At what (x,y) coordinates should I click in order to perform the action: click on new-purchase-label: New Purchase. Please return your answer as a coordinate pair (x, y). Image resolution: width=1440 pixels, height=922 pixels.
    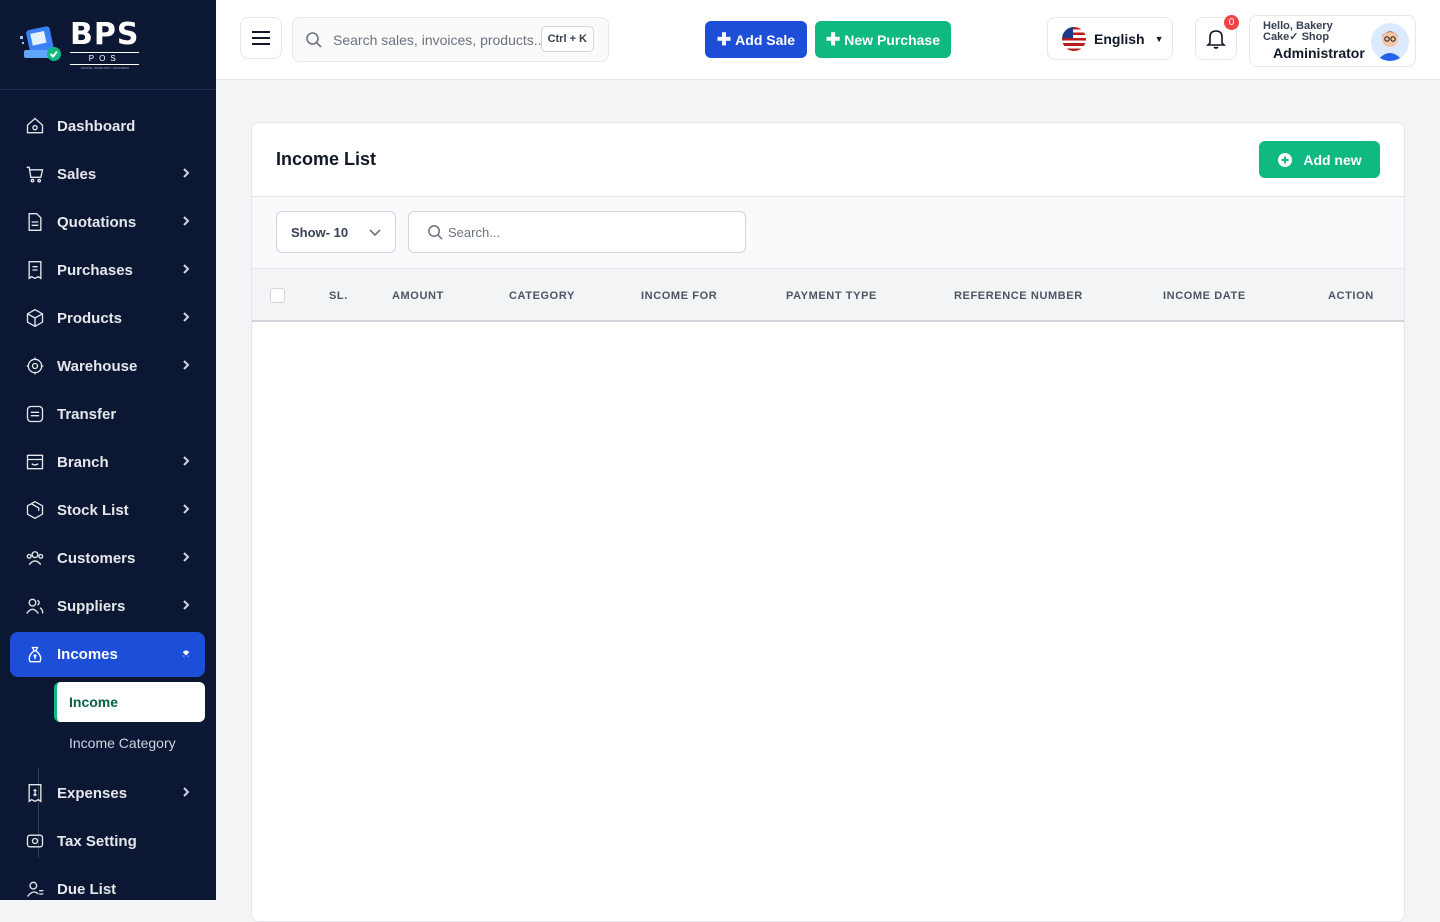
    Looking at the image, I should click on (892, 39).